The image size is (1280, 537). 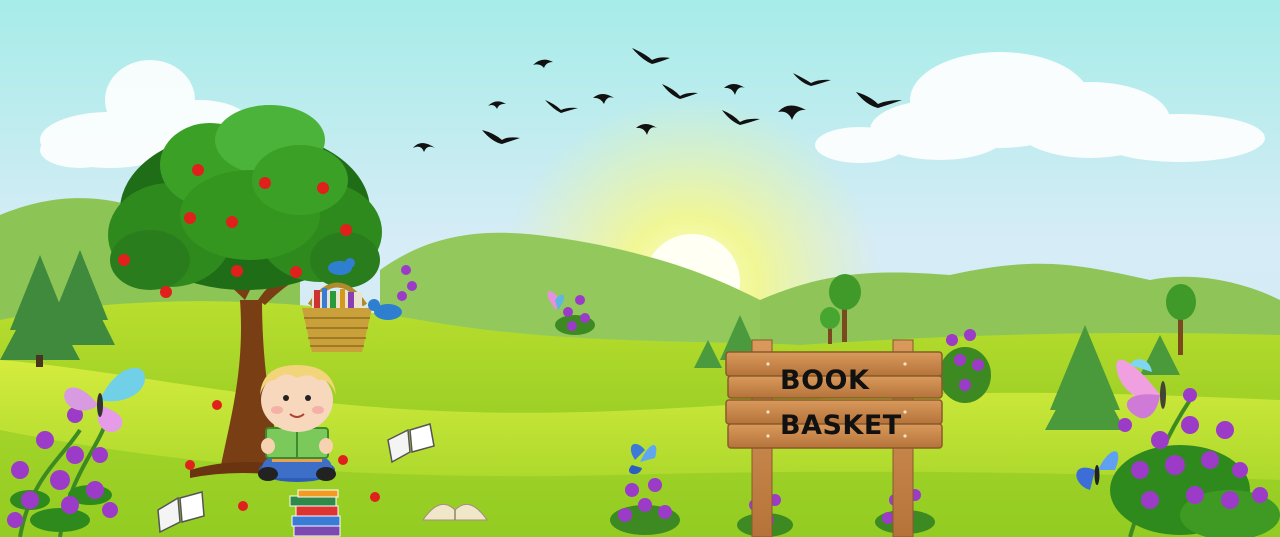 What do you see at coordinates (841, 425) in the screenshot?
I see `sign-title-line-2: BASKET` at bounding box center [841, 425].